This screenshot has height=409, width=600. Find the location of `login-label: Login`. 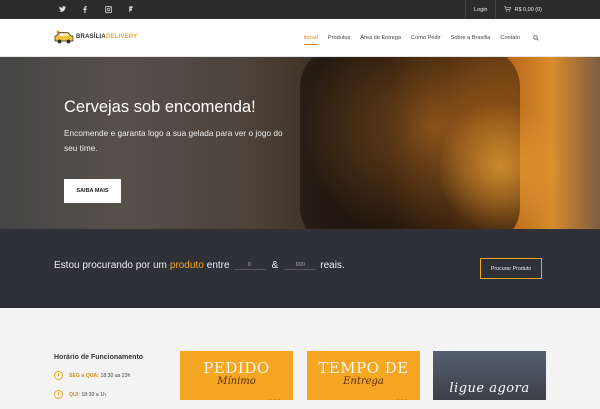

login-label: Login is located at coordinates (481, 9).